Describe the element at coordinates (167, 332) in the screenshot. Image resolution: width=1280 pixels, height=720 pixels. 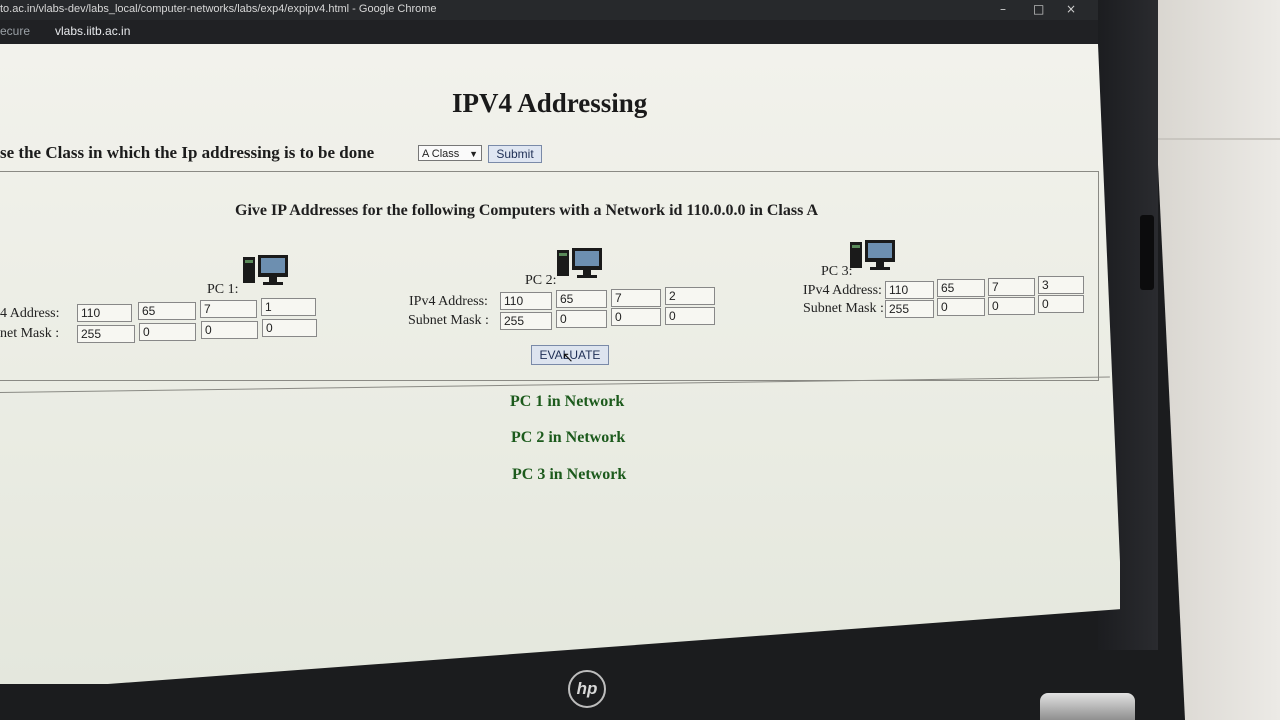
I see `pc1-mask-octet-2: 0` at that location.